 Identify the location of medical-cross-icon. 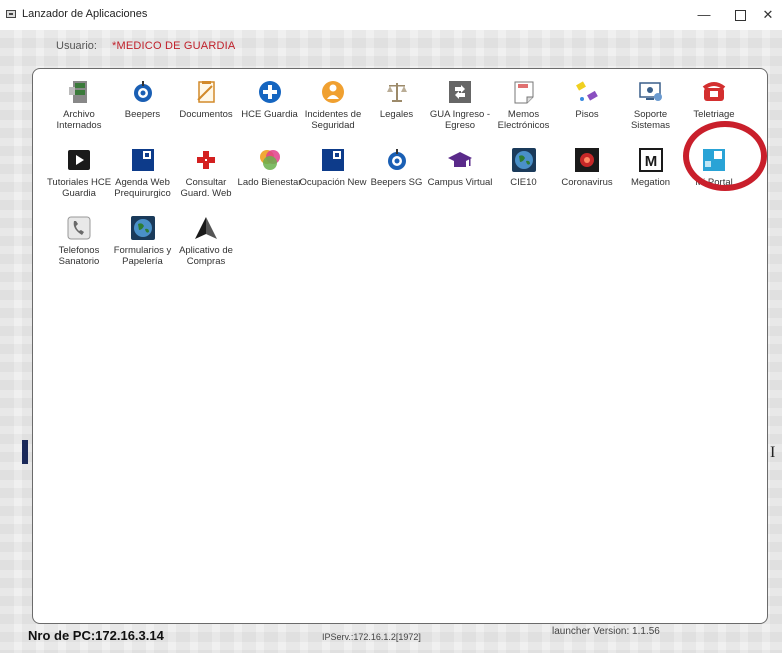
(206, 160).